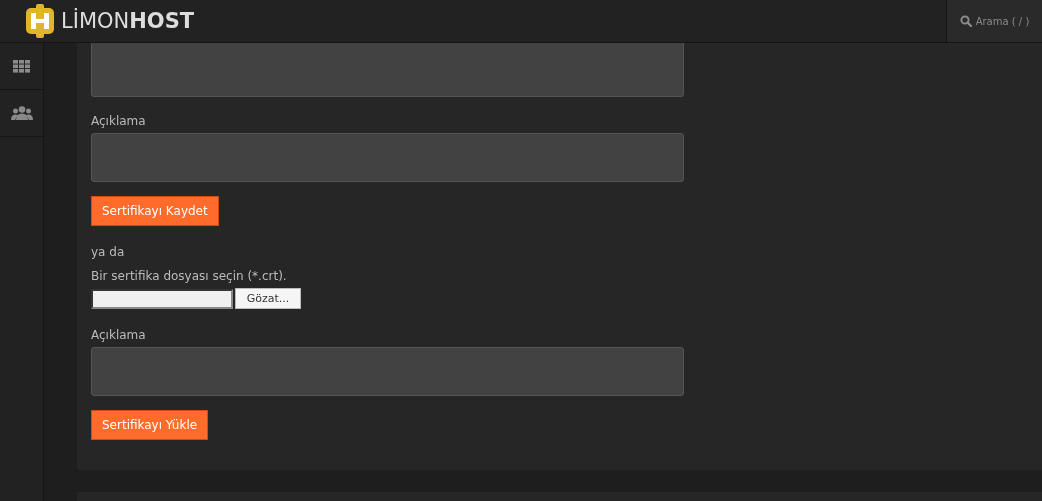 The width and height of the screenshot is (1042, 501). What do you see at coordinates (189, 276) in the screenshot?
I see `field-label: Bir sertifika dosyası seçin (*.crt).` at bounding box center [189, 276].